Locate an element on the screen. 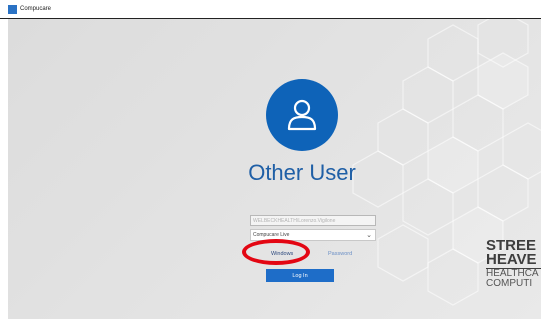 The height and width of the screenshot is (319, 541). app-icon is located at coordinates (12, 9).